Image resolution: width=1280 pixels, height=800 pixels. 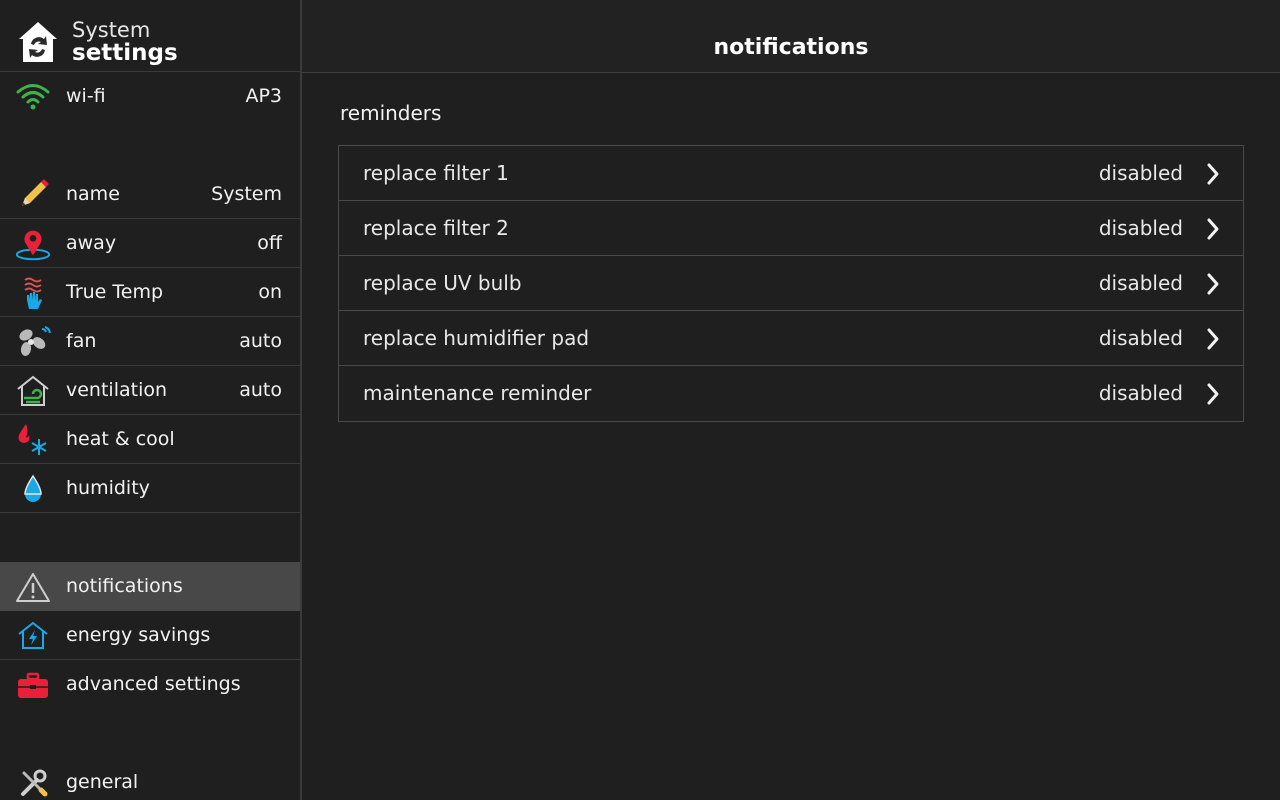 I want to click on sidebar-item-energy-savings: energy savings, so click(x=150, y=635).